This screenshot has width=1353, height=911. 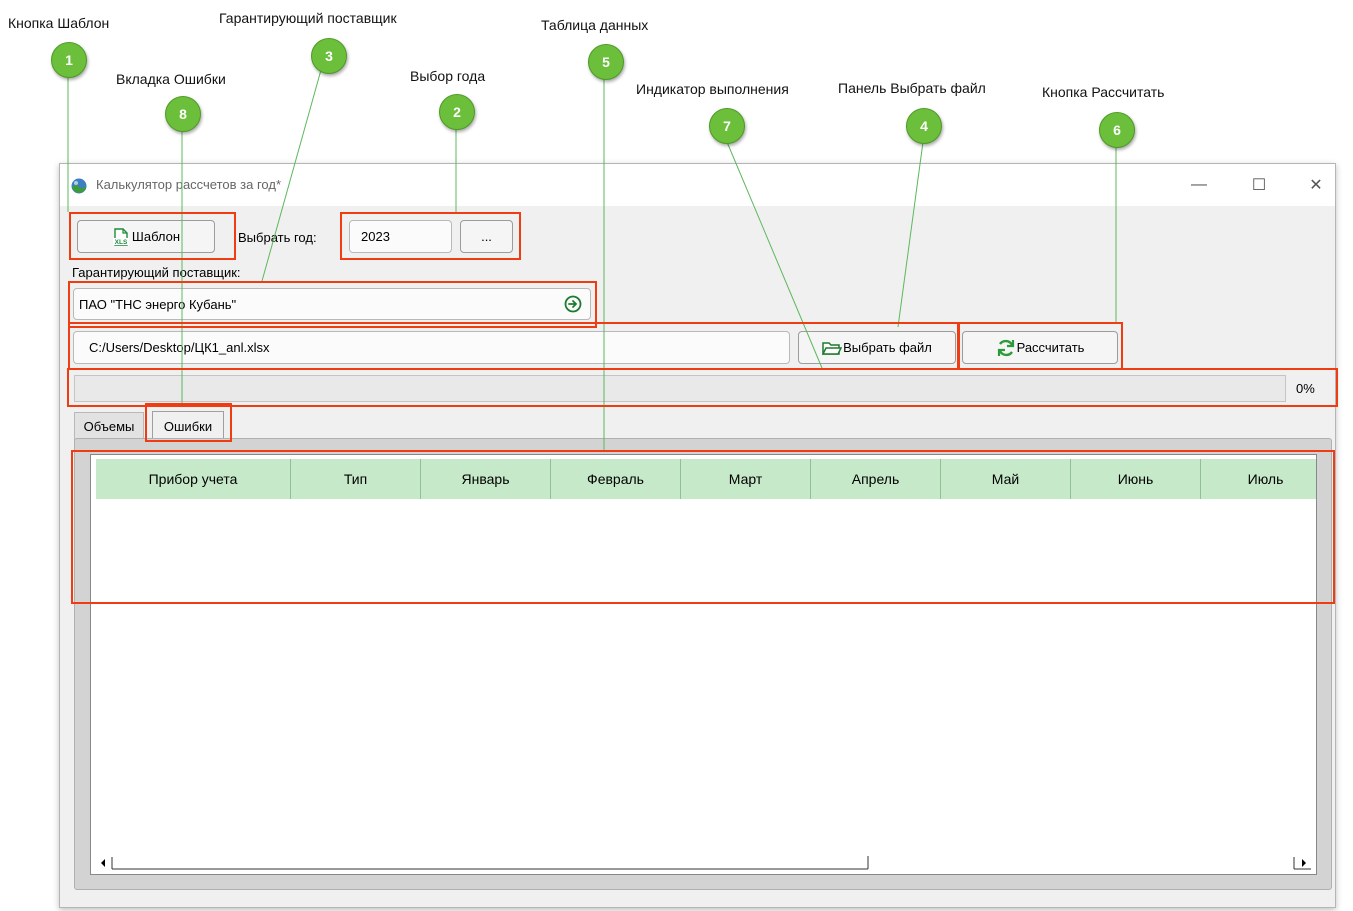 I want to click on horizontal-scrollbar, so click(x=704, y=862).